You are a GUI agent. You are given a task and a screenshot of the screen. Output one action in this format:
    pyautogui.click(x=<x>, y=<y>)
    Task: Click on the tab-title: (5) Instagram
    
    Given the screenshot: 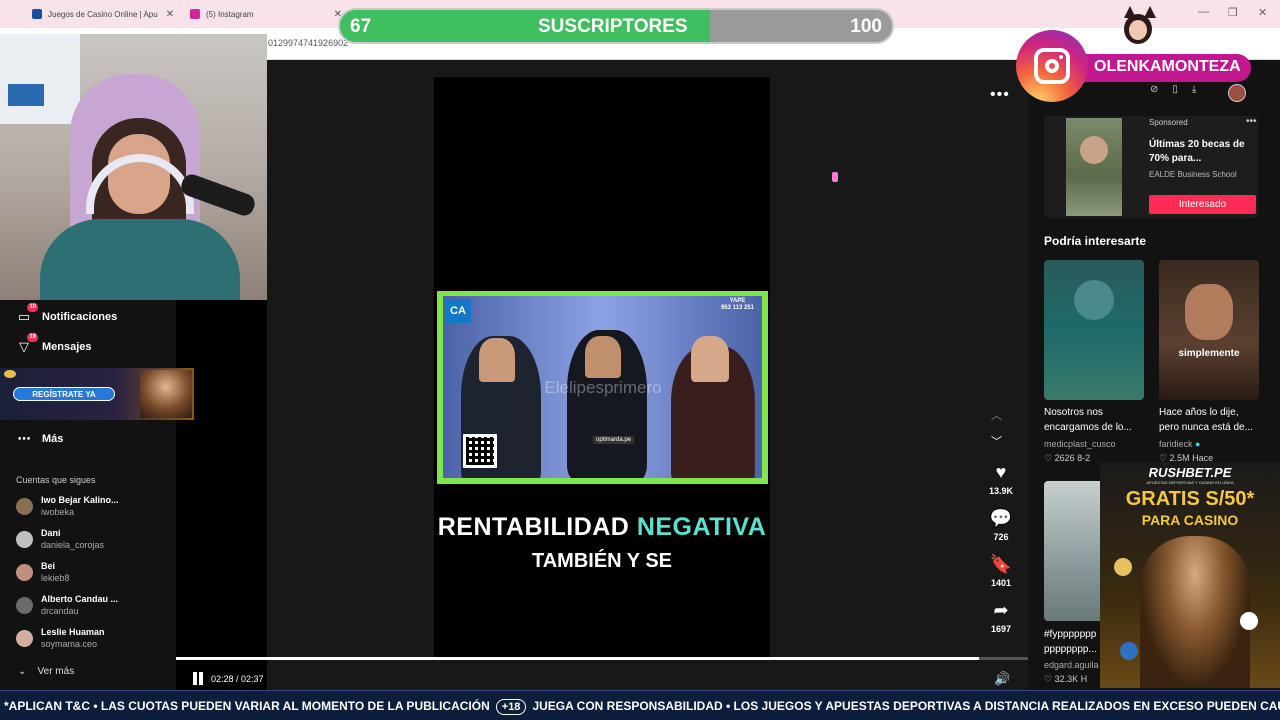 What is the action you would take?
    pyautogui.click(x=230, y=14)
    